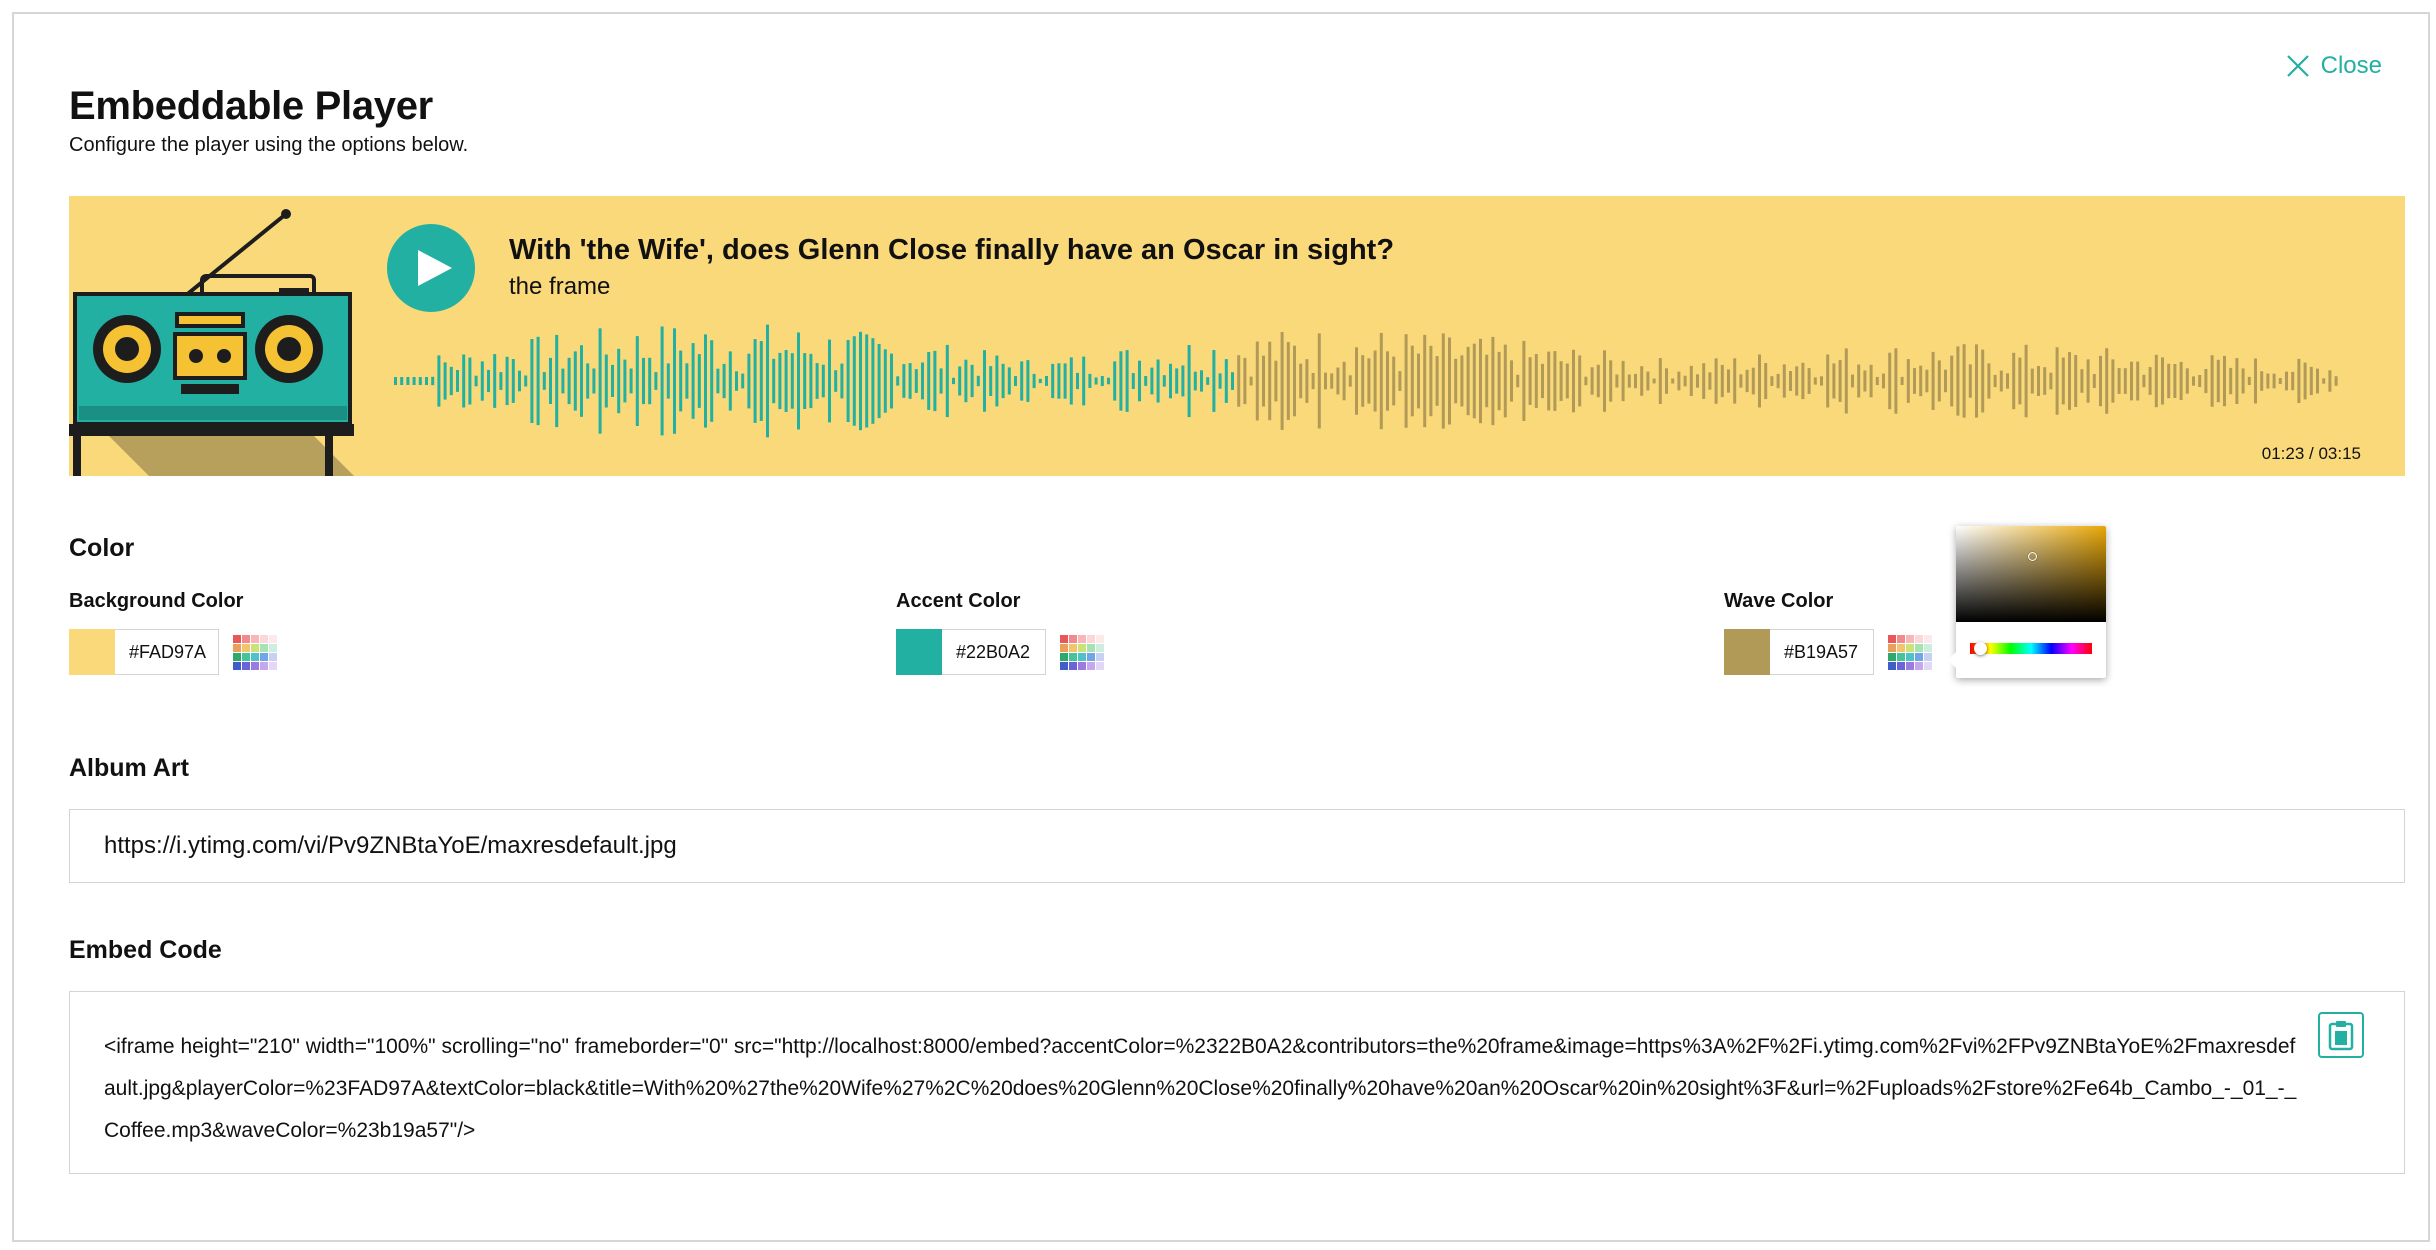  Describe the element at coordinates (994, 652) in the screenshot. I see `accent-color-input` at that location.